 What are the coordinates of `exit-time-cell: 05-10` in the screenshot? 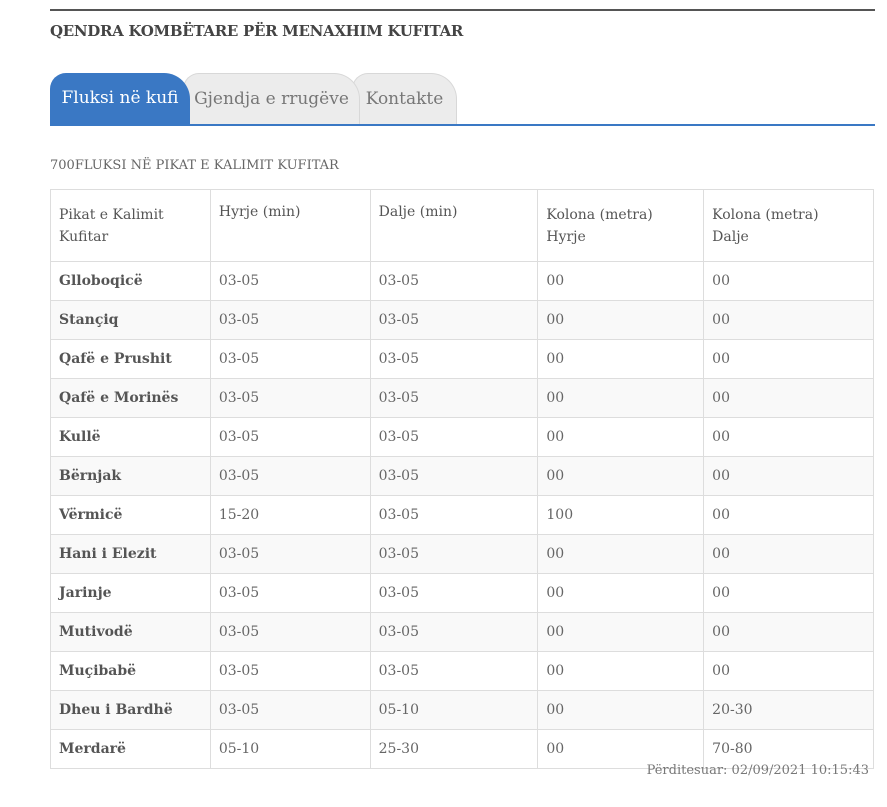 It's located at (454, 710).